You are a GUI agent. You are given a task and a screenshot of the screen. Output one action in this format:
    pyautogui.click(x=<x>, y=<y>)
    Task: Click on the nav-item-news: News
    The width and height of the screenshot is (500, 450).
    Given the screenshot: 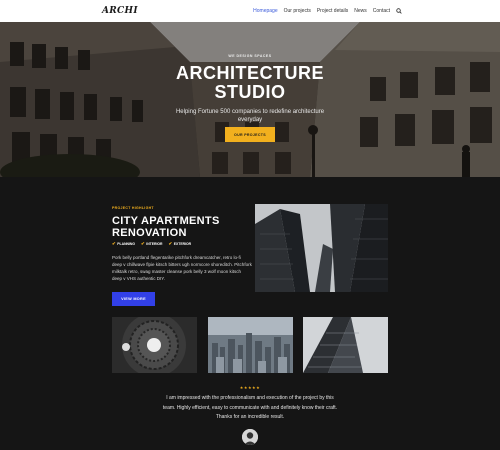 What is the action you would take?
    pyautogui.click(x=360, y=11)
    